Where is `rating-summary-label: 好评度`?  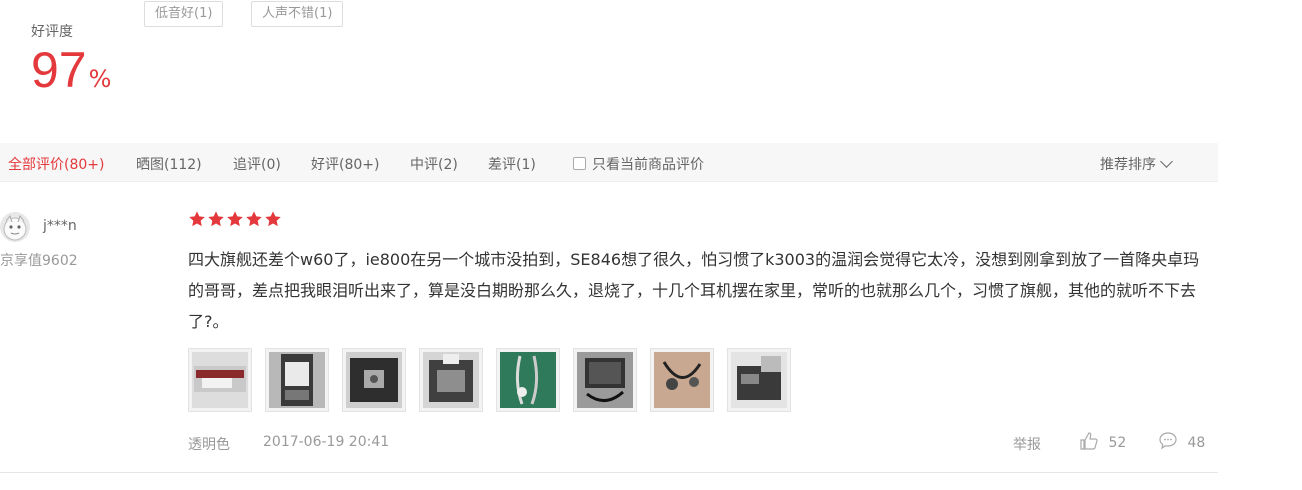
rating-summary-label: 好评度 is located at coordinates (52, 32).